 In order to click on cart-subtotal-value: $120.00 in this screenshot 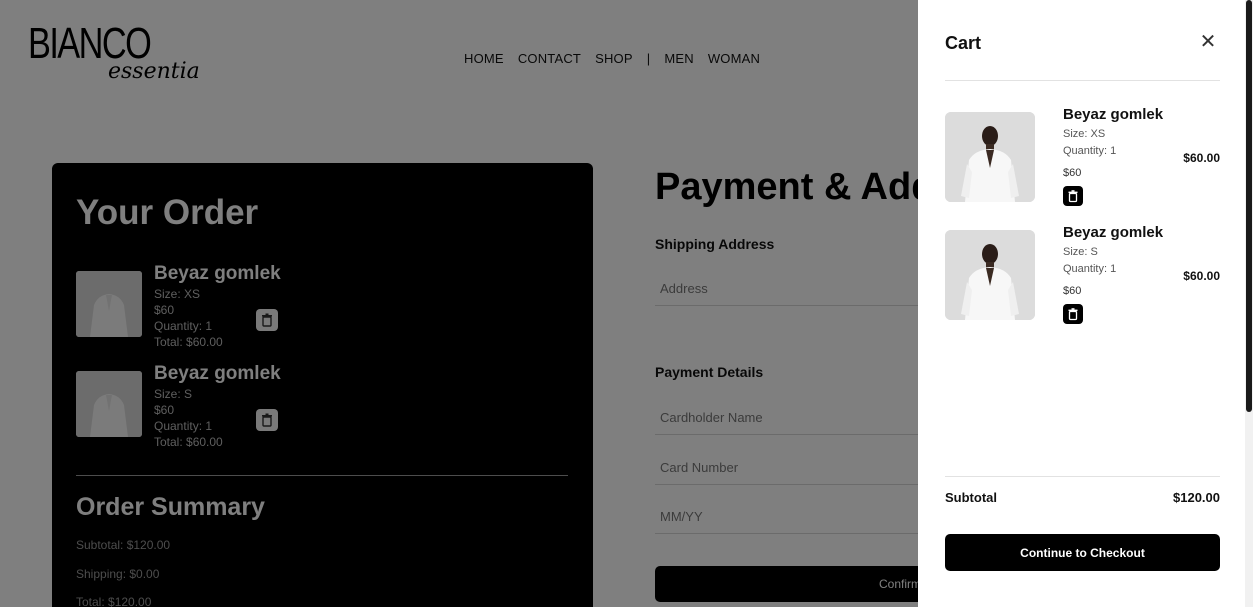, I will do `click(1196, 497)`.